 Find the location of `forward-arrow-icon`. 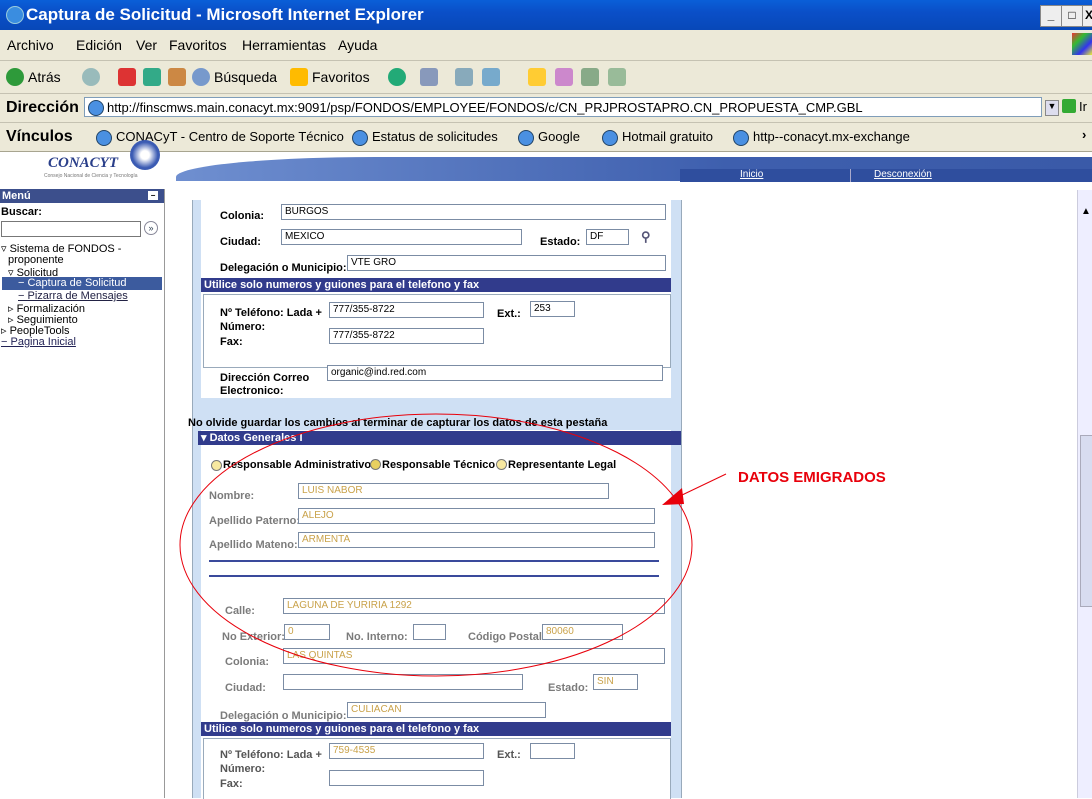

forward-arrow-icon is located at coordinates (91, 77).